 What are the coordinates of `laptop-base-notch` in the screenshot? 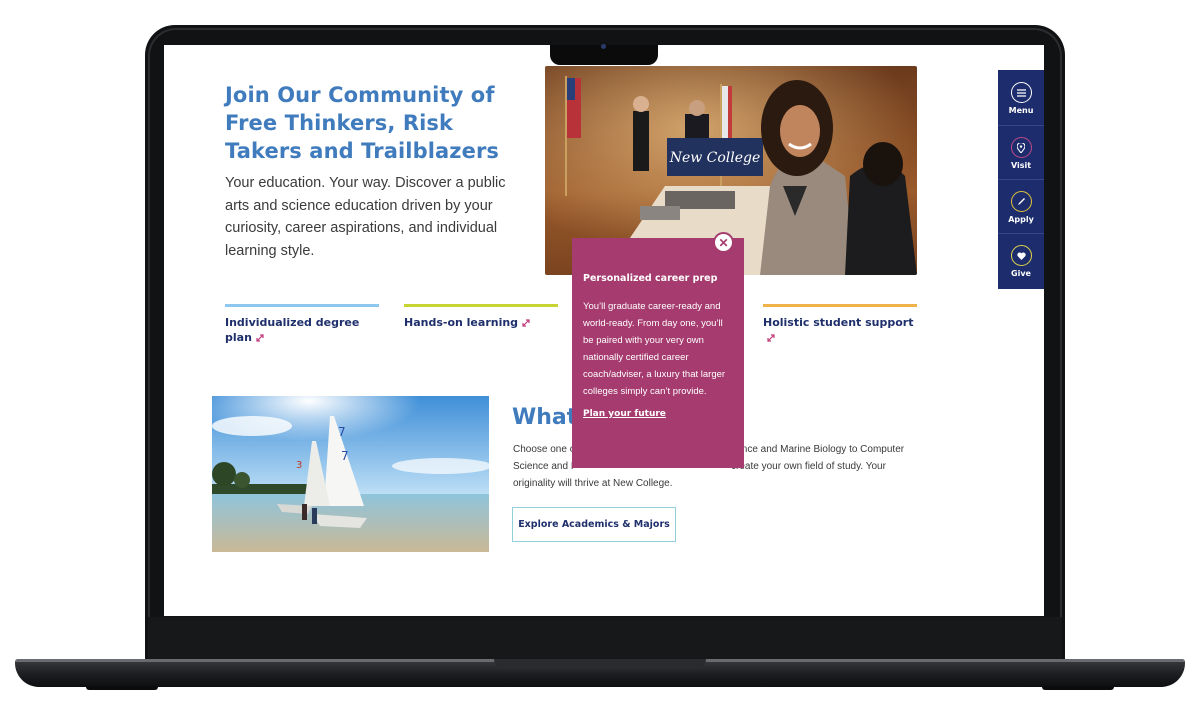 It's located at (600, 664).